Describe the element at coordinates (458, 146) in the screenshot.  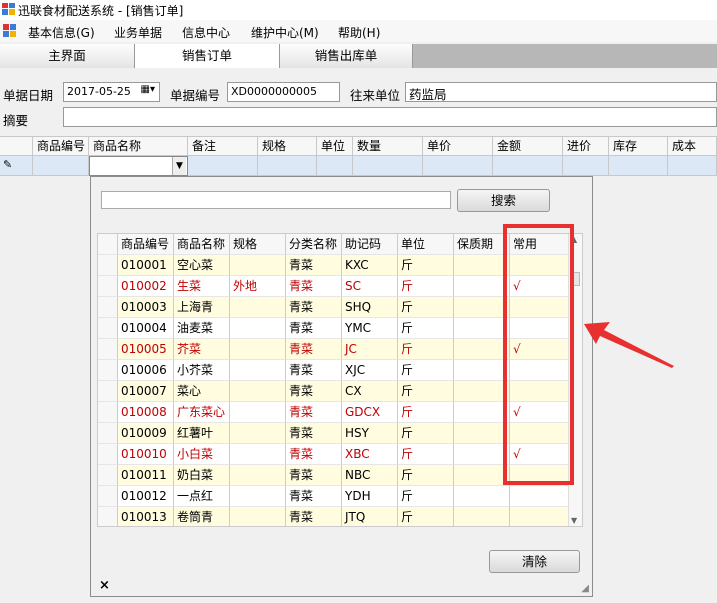
I see `grid-header-price: 单价` at that location.